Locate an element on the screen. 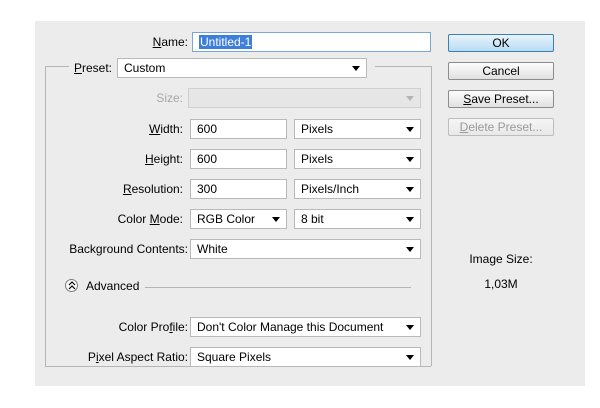 The width and height of the screenshot is (600, 408). width-unit-value: Pixels is located at coordinates (317, 129).